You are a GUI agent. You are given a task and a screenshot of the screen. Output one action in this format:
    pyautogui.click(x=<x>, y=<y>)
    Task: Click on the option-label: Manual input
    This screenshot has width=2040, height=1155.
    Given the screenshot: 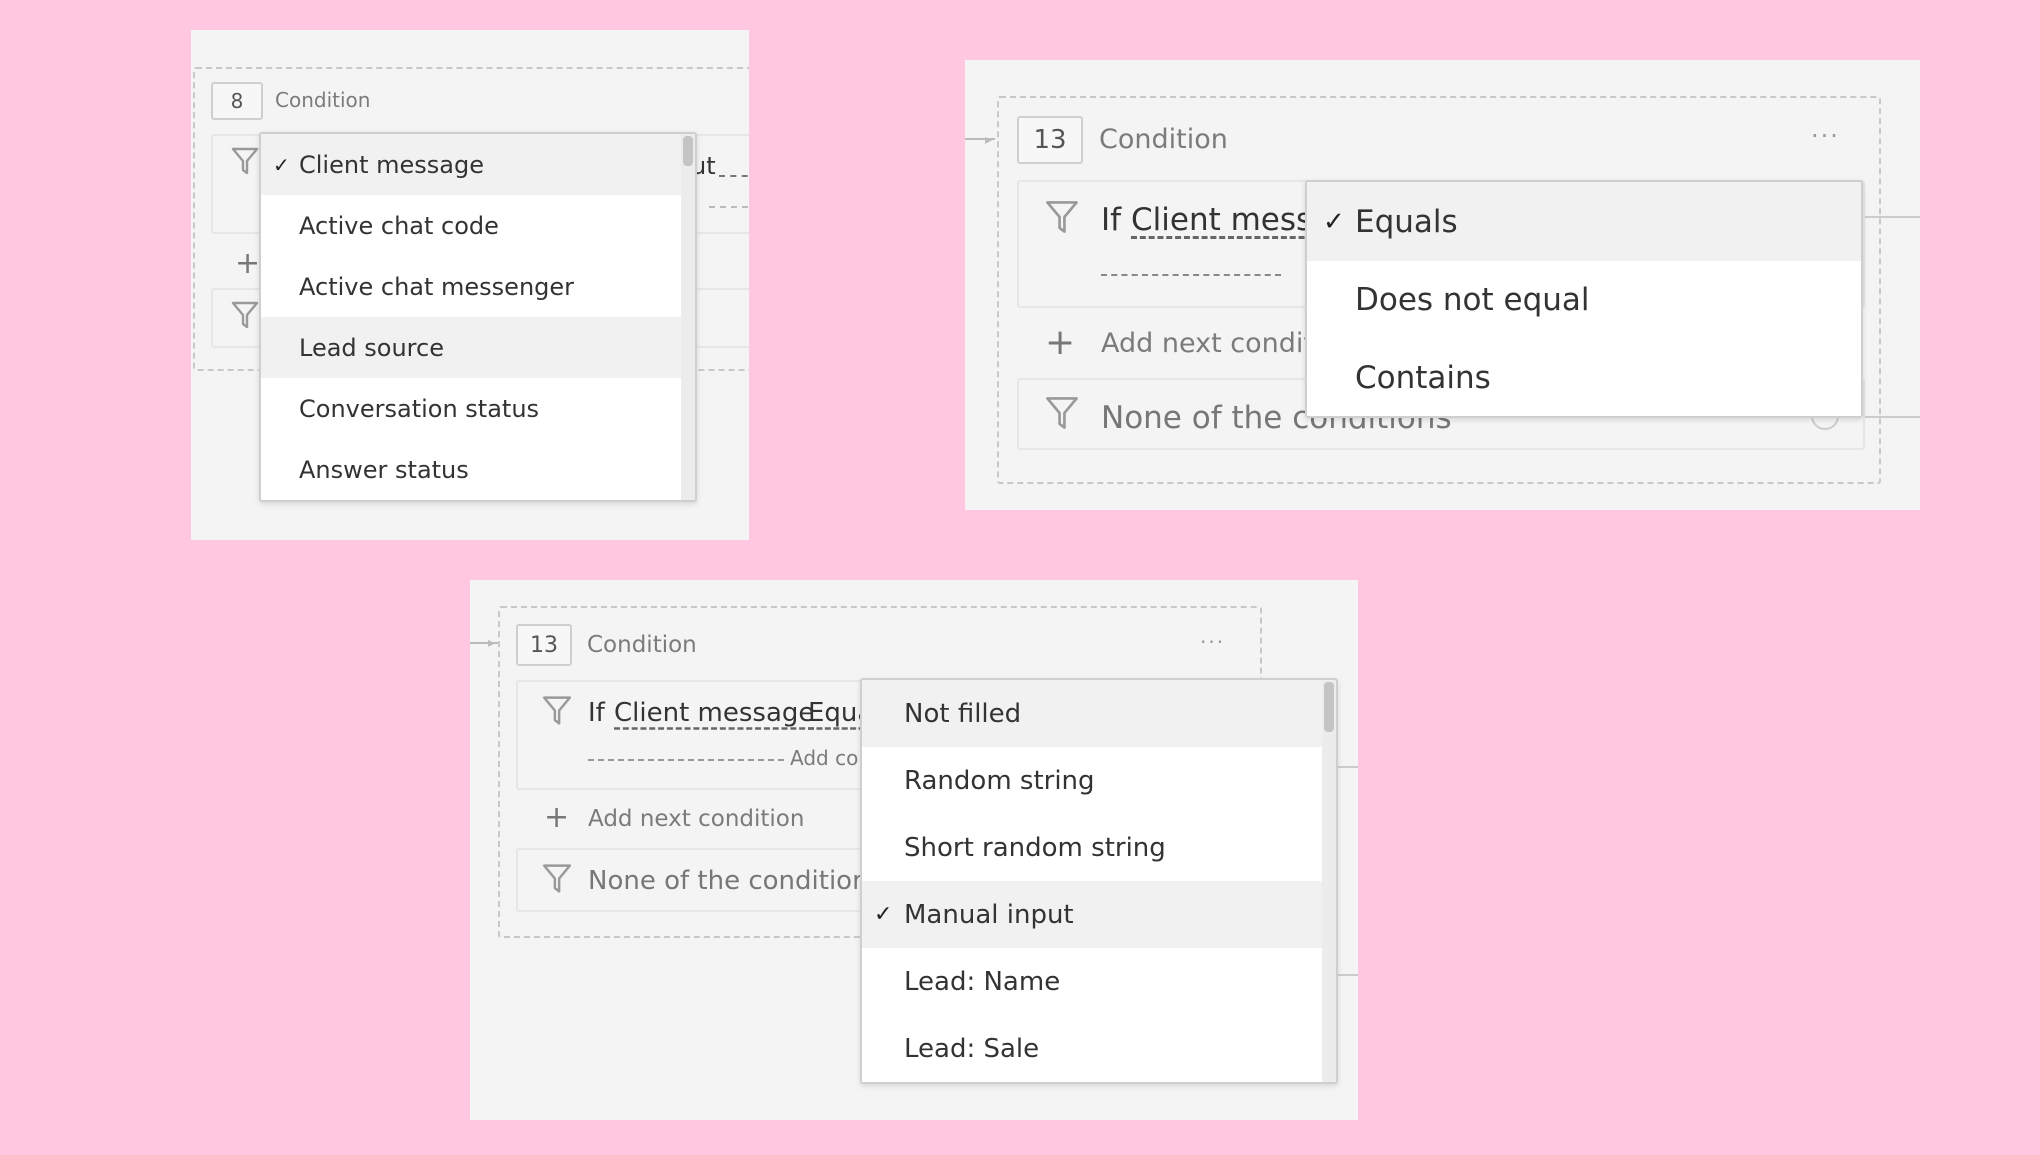 What is the action you would take?
    pyautogui.click(x=989, y=914)
    